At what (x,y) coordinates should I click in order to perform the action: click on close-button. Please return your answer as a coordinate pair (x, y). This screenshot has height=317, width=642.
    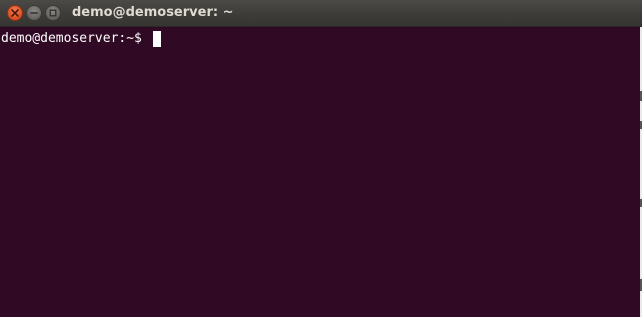
    Looking at the image, I should click on (15, 13).